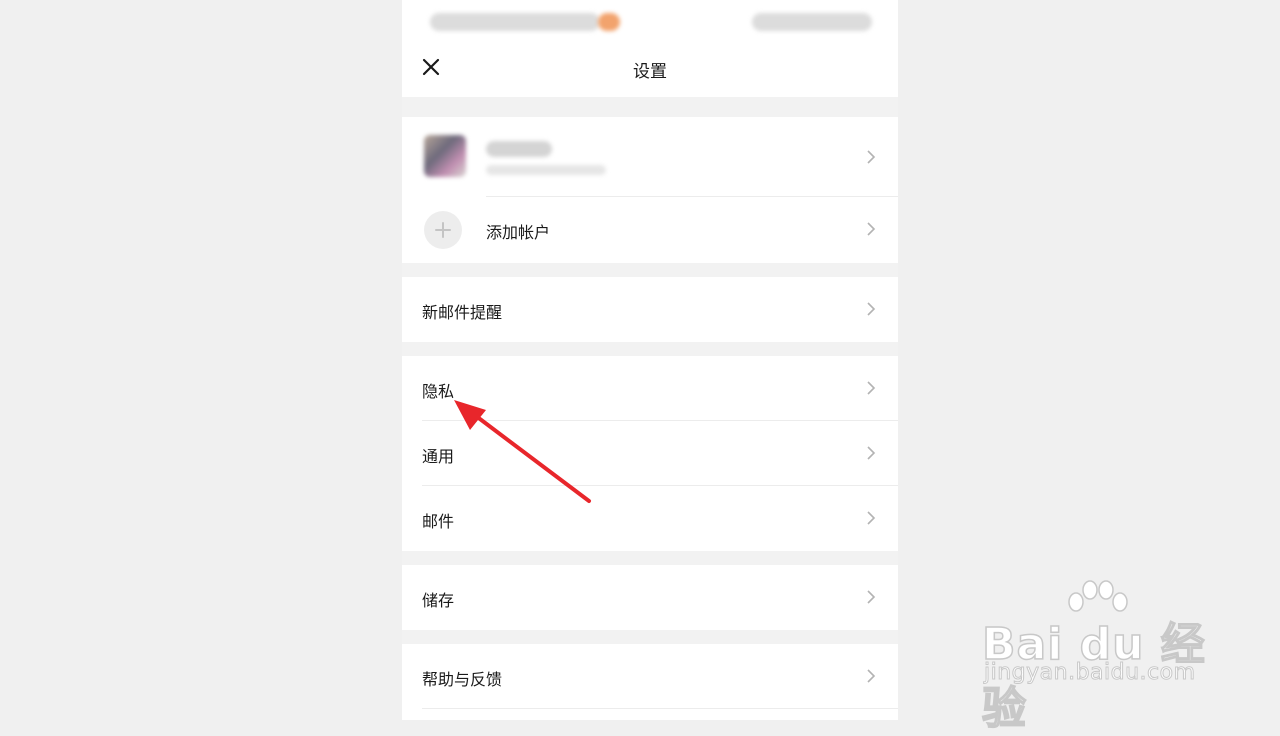 The height and width of the screenshot is (736, 1280). Describe the element at coordinates (438, 521) in the screenshot. I see `item-label: 邮件` at that location.